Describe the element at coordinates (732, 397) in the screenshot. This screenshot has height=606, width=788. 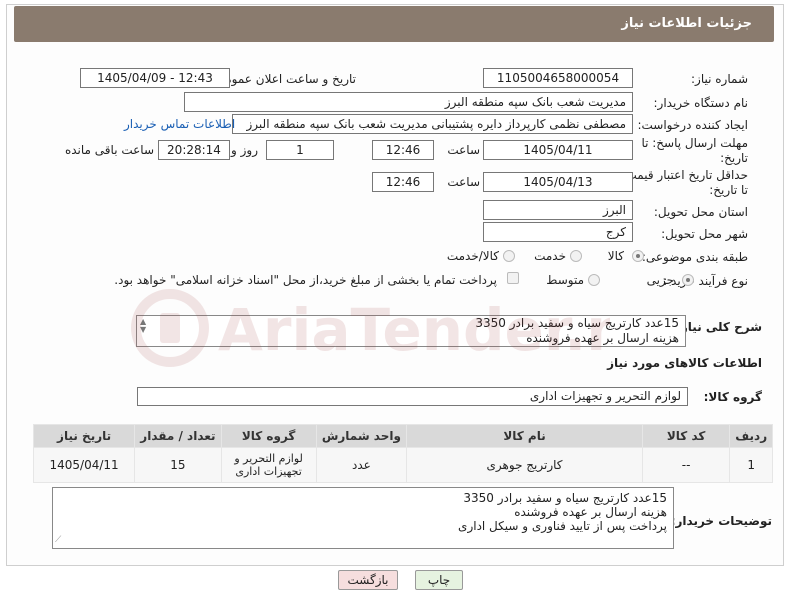
I see `goods-group-label: گروه کالا:` at that location.